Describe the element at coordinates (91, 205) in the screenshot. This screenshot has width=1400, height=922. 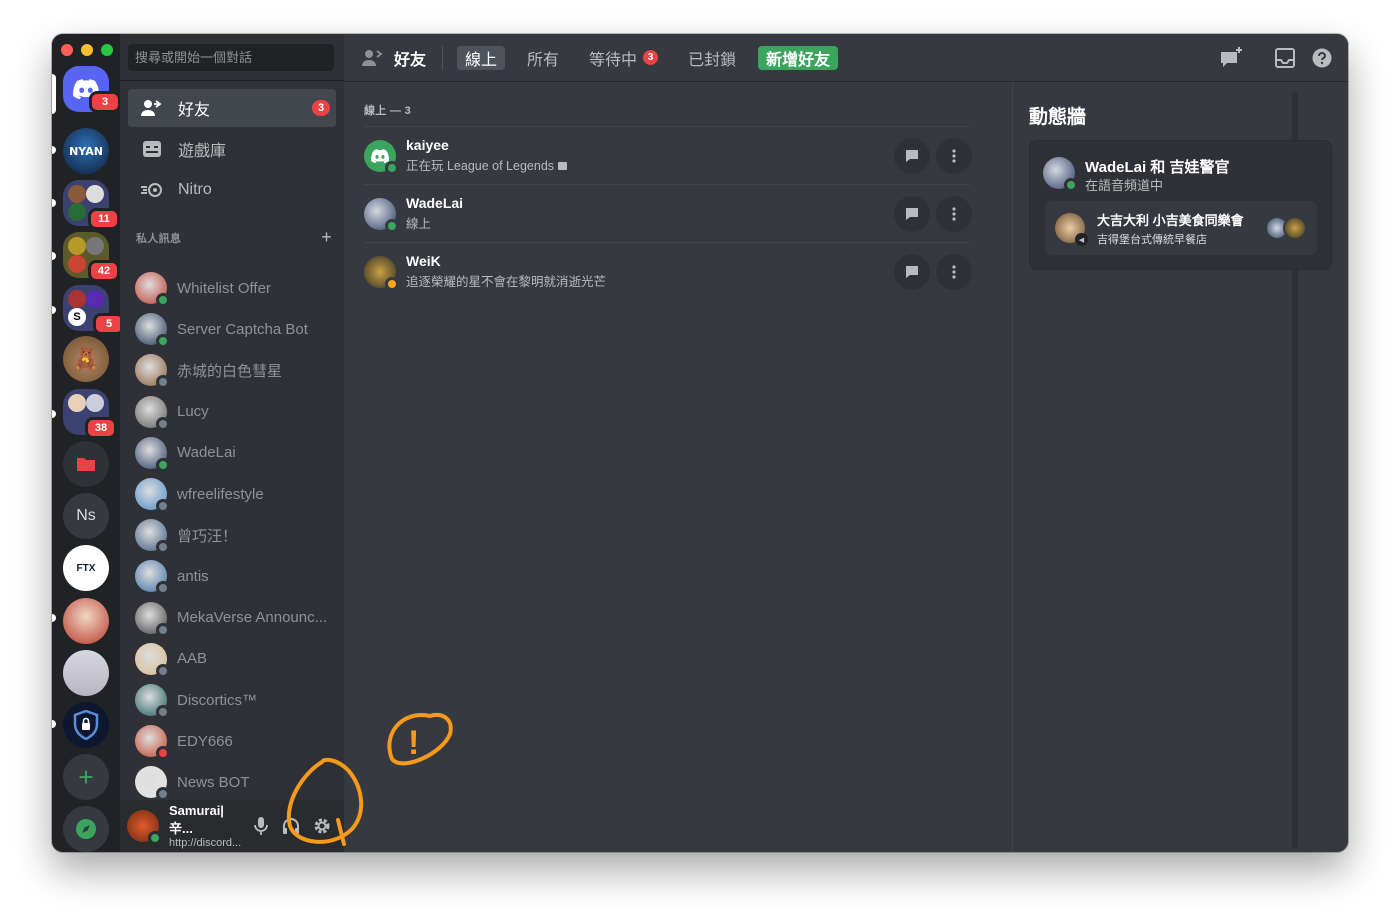
I see `server-folder-1: 11` at that location.